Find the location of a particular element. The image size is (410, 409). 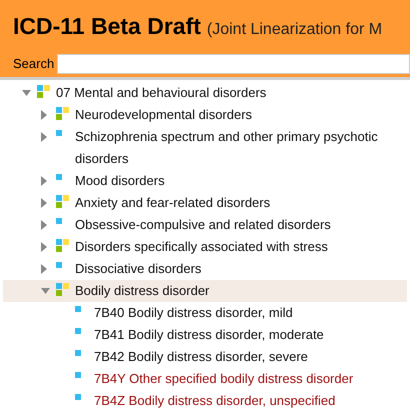

tree-item-label: 7B41 Bodily distress disorder, moderate is located at coordinates (209, 335).